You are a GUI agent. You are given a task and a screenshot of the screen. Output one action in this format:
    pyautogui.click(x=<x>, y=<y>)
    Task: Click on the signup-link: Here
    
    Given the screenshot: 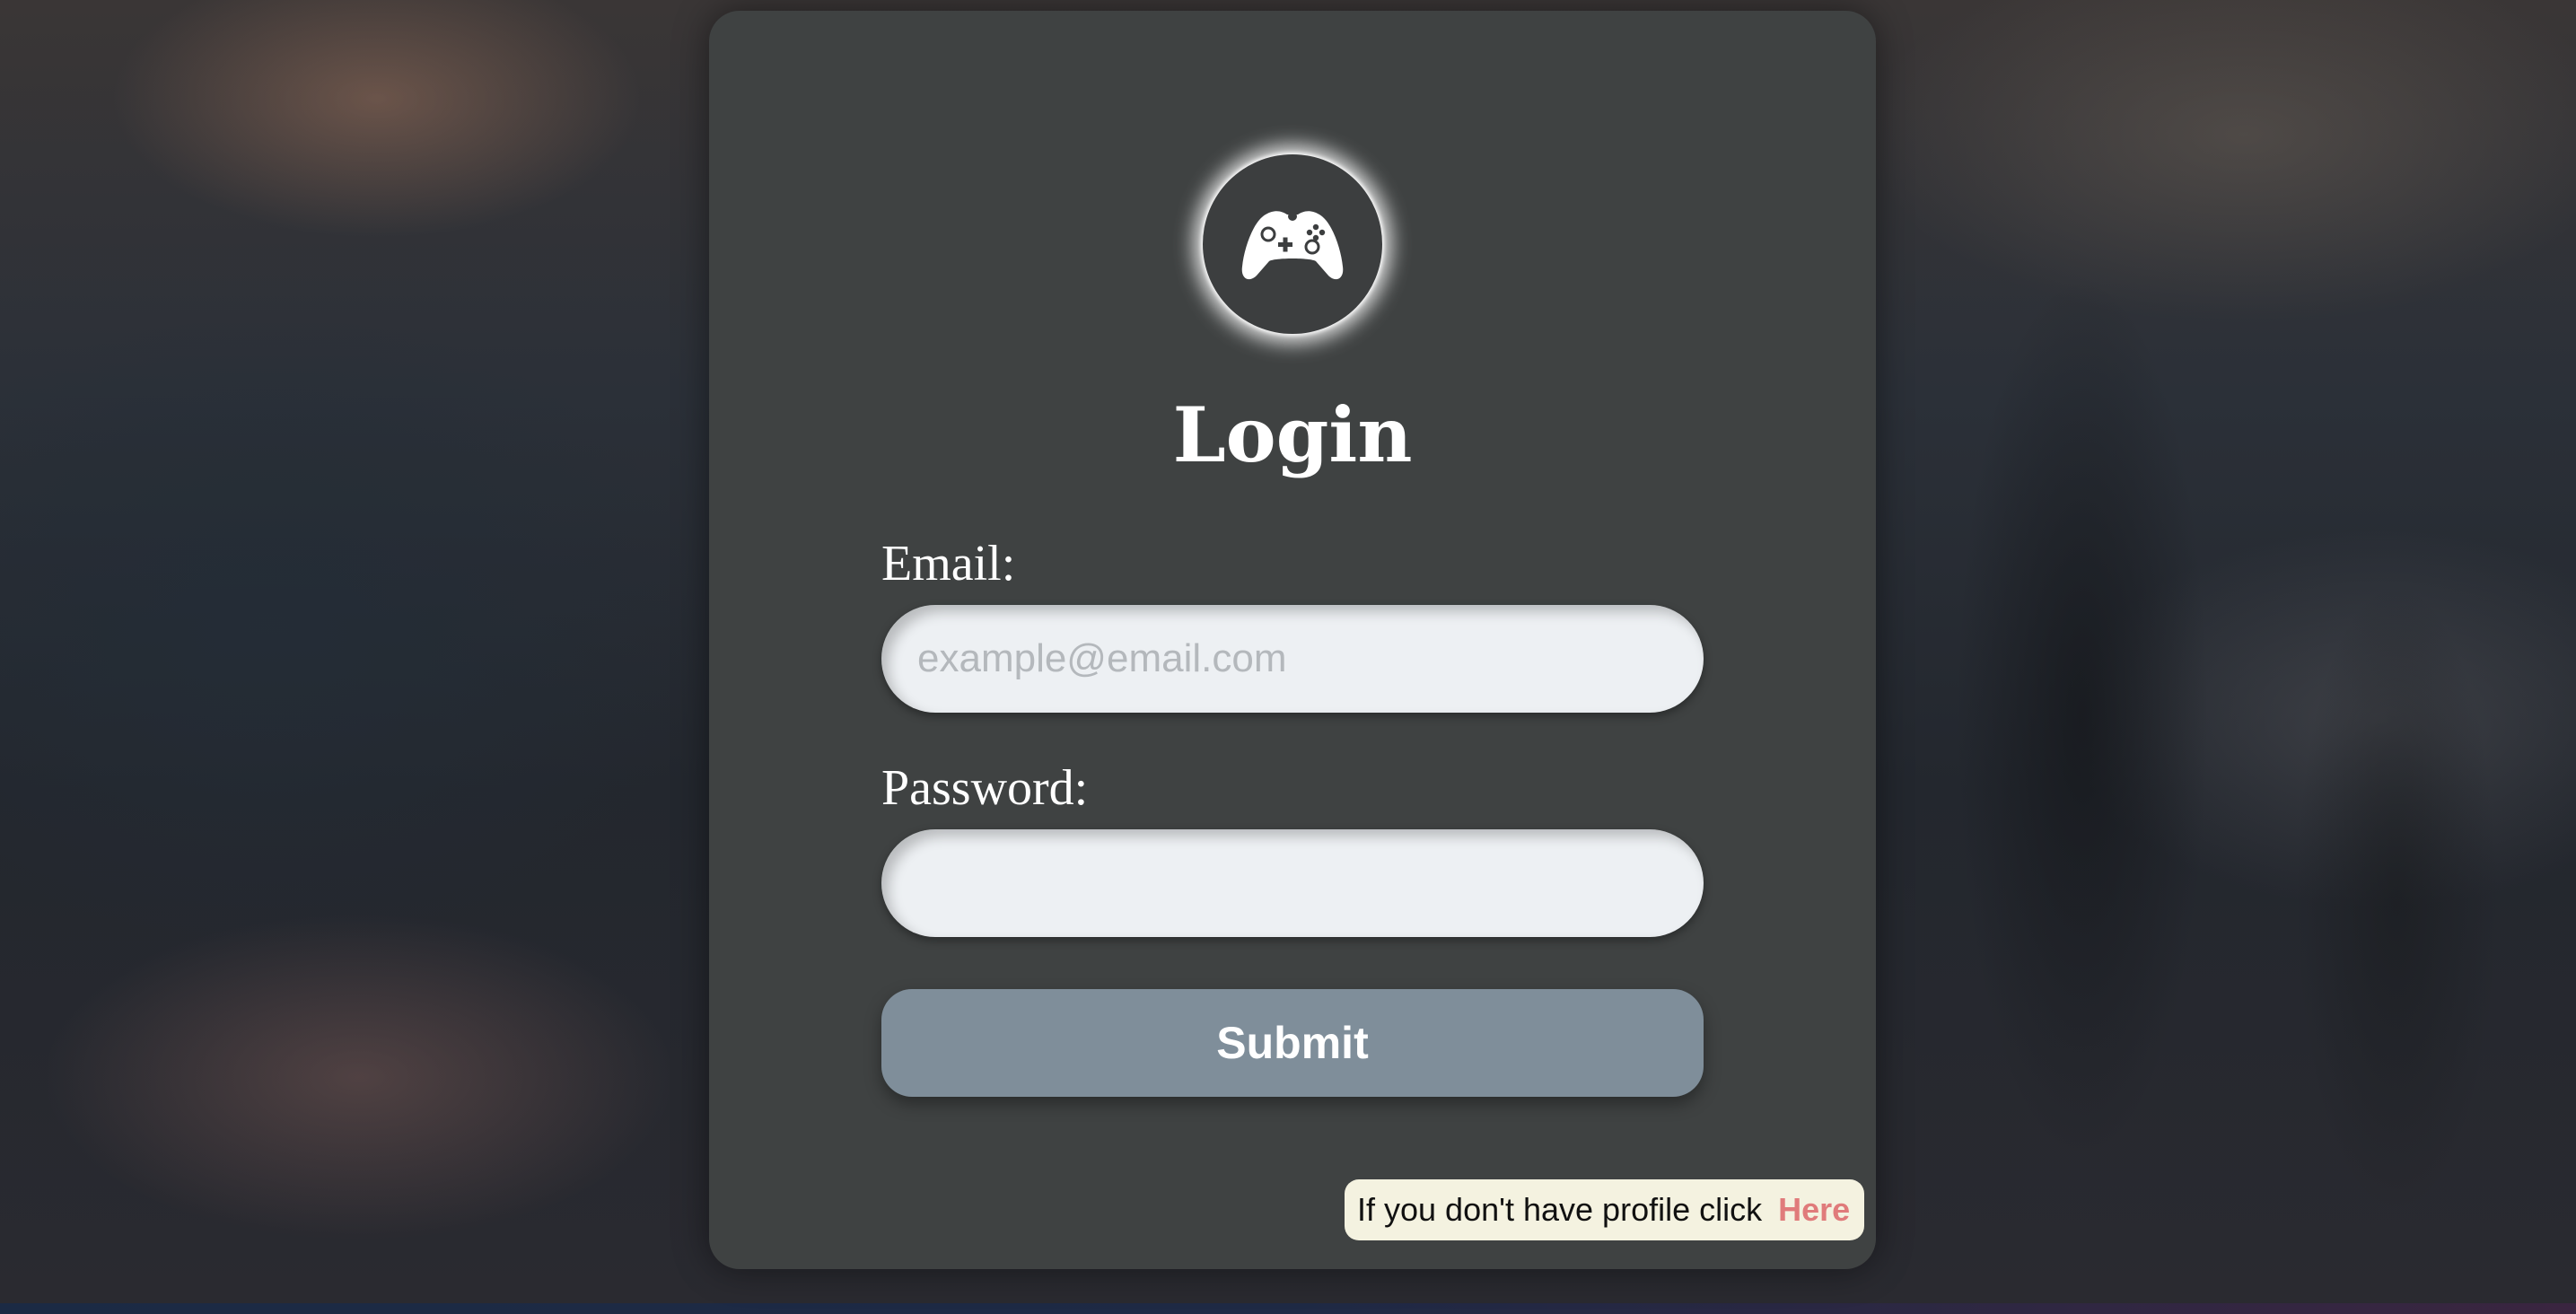 What is the action you would take?
    pyautogui.click(x=1814, y=1210)
    